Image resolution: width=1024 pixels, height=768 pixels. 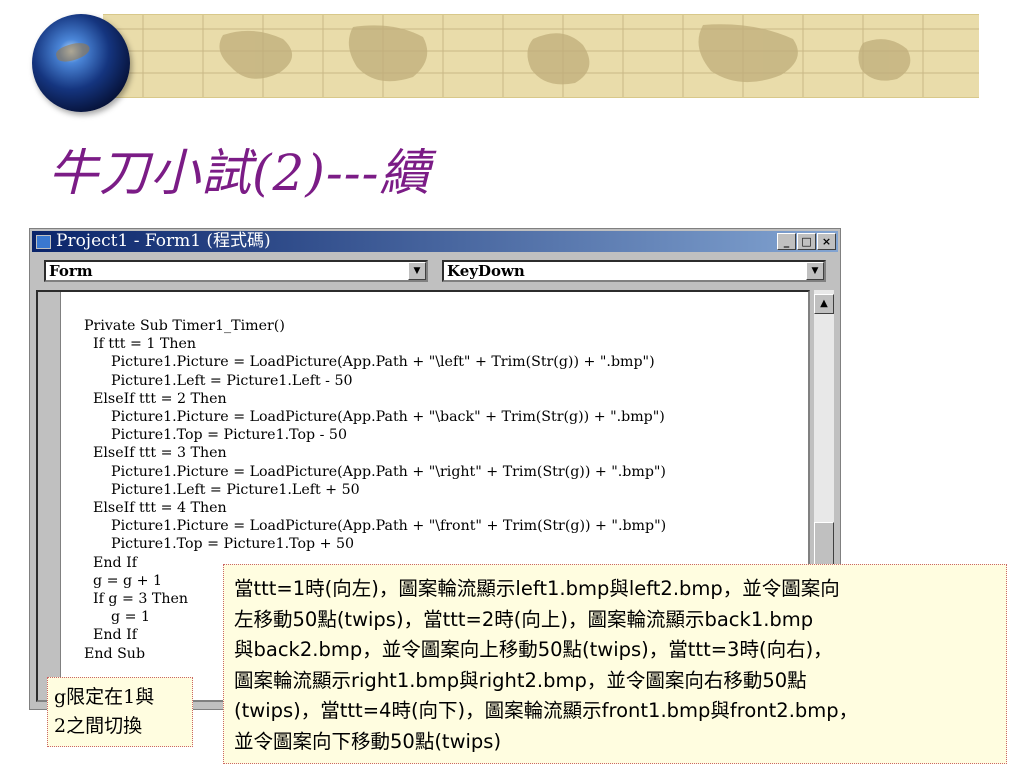 I want to click on scroll-thumb, so click(x=824, y=544).